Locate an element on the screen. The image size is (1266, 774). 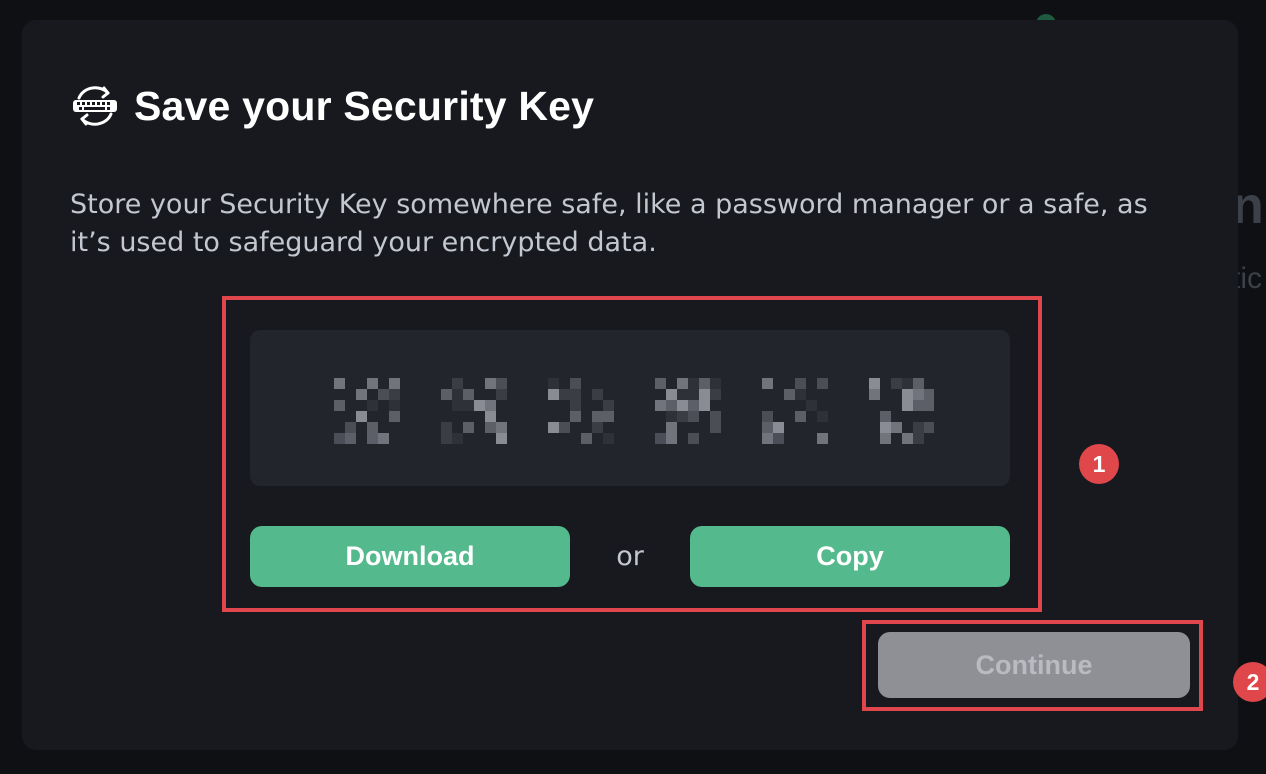
annotation-badge-1: 1 is located at coordinates (1099, 464).